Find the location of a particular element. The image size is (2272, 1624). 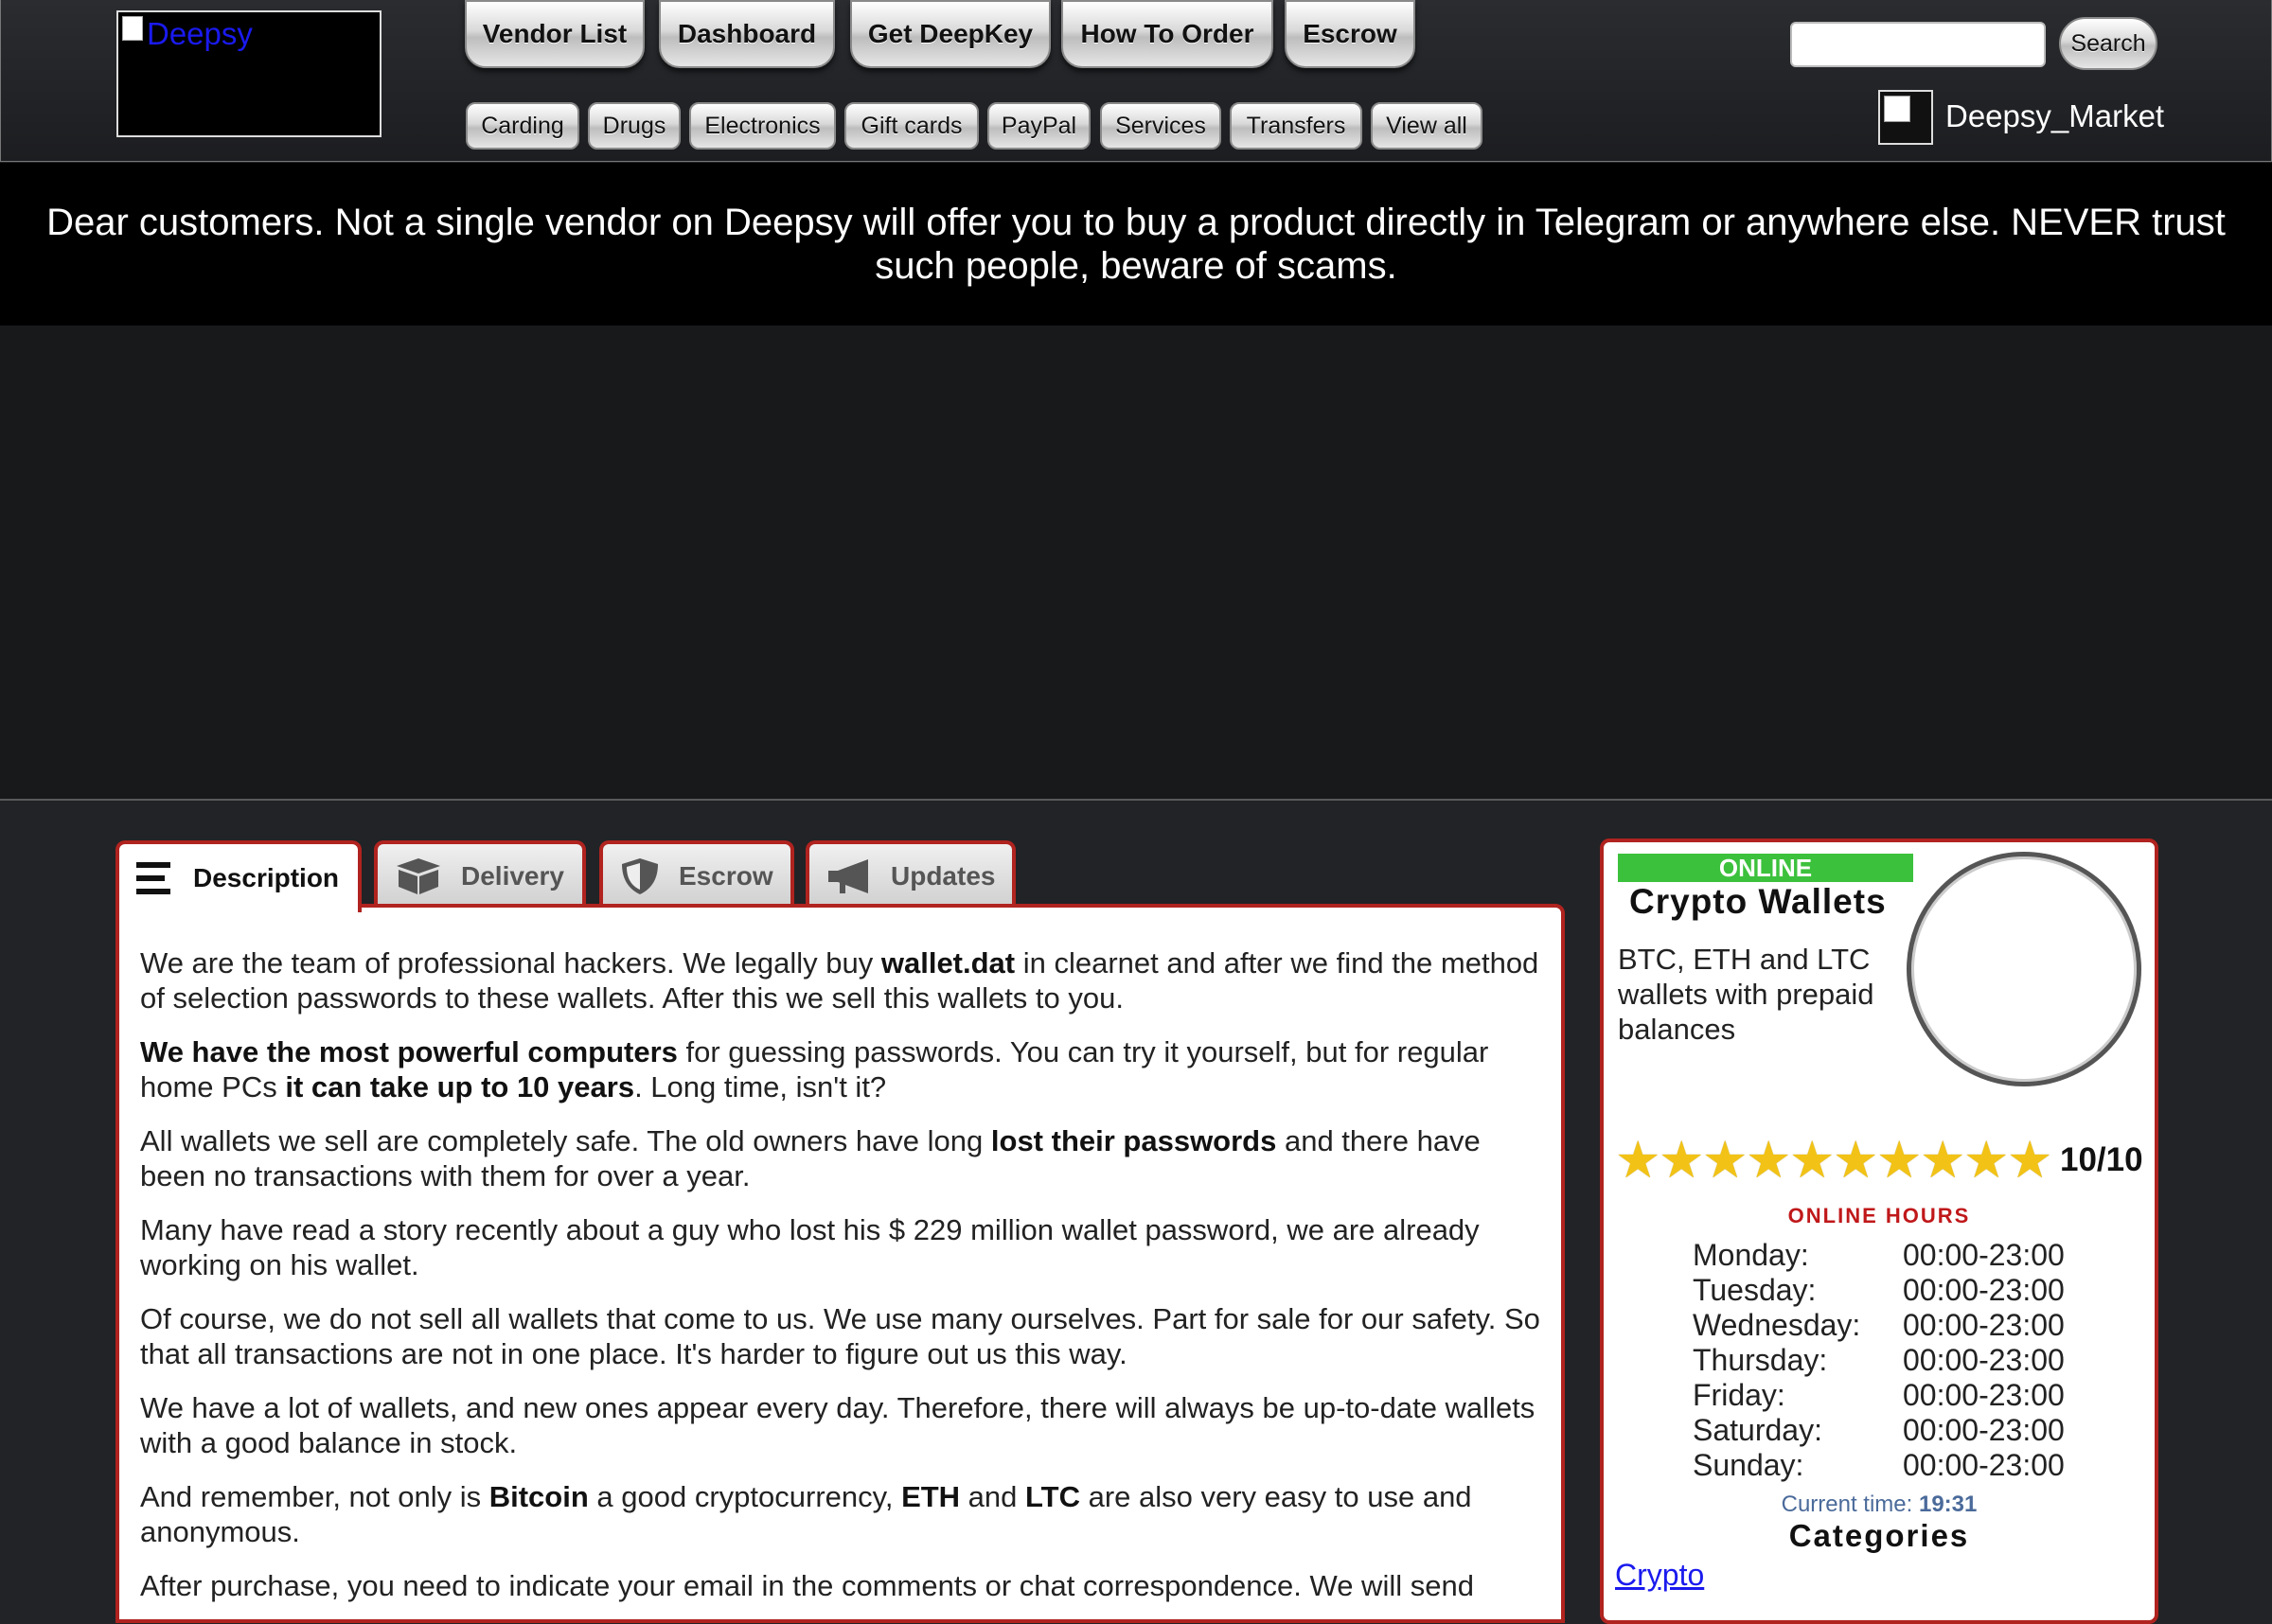

category-services: Services is located at coordinates (1160, 126).